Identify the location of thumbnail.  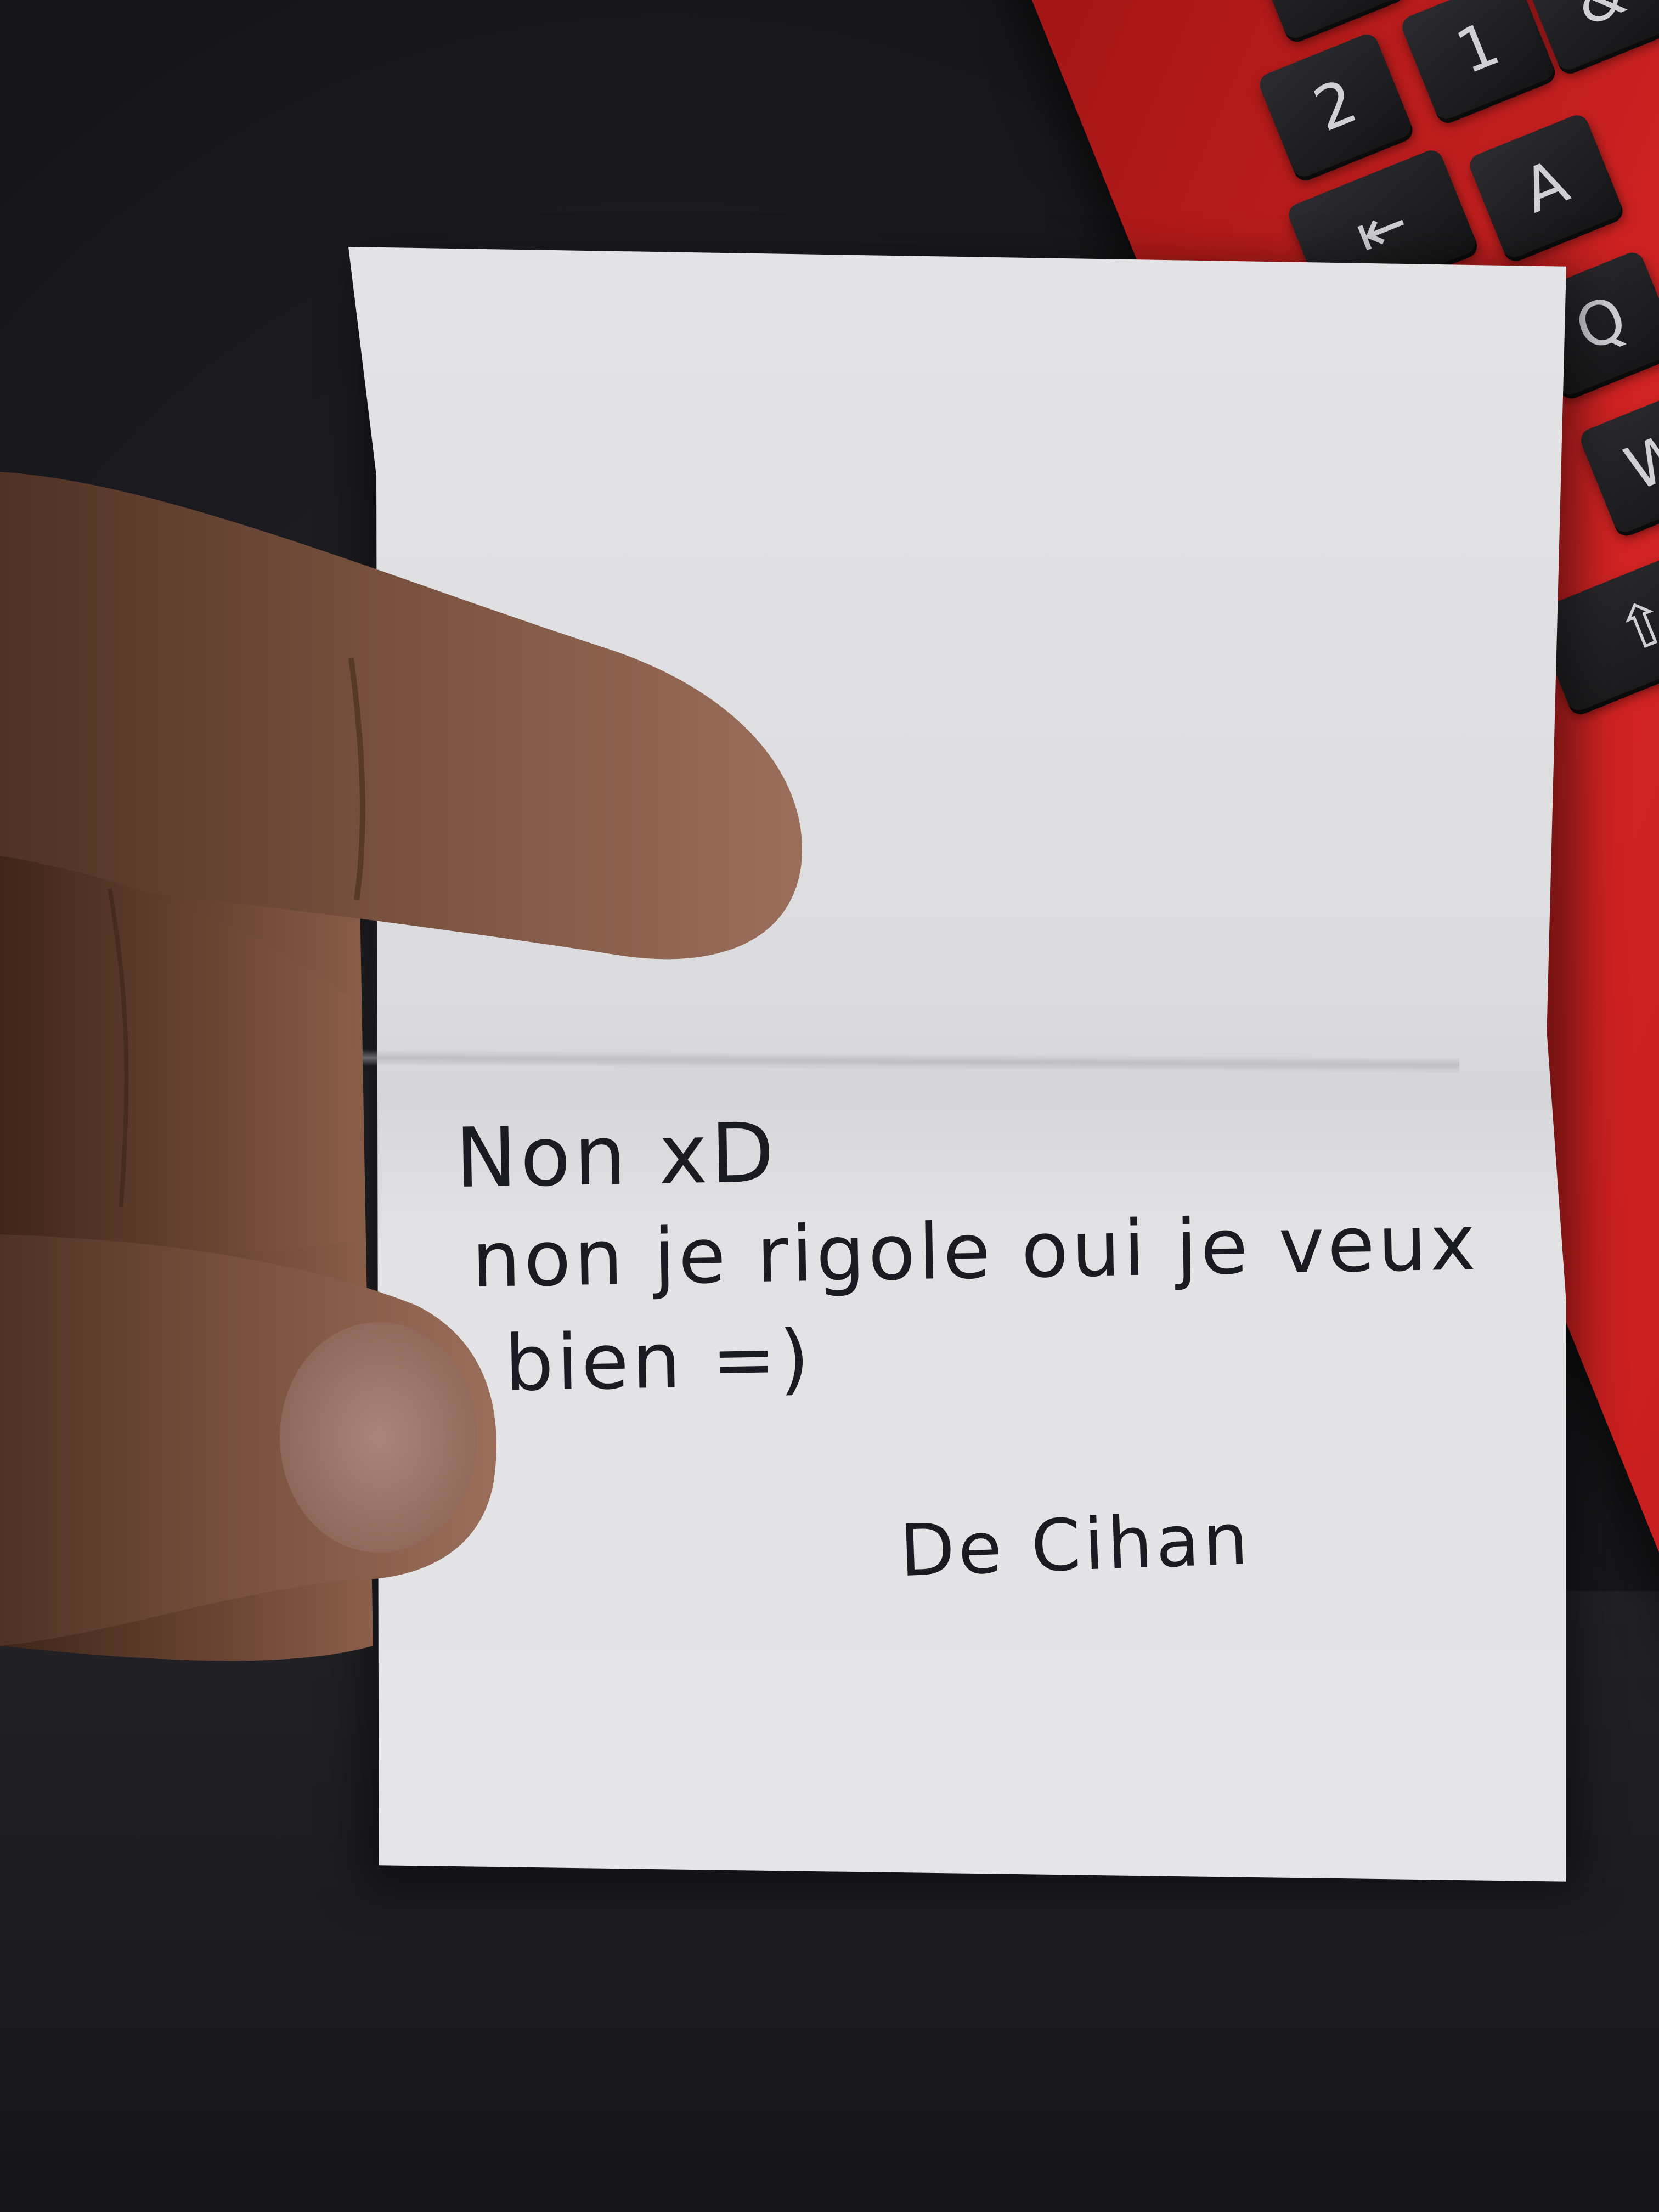
(379, 1438).